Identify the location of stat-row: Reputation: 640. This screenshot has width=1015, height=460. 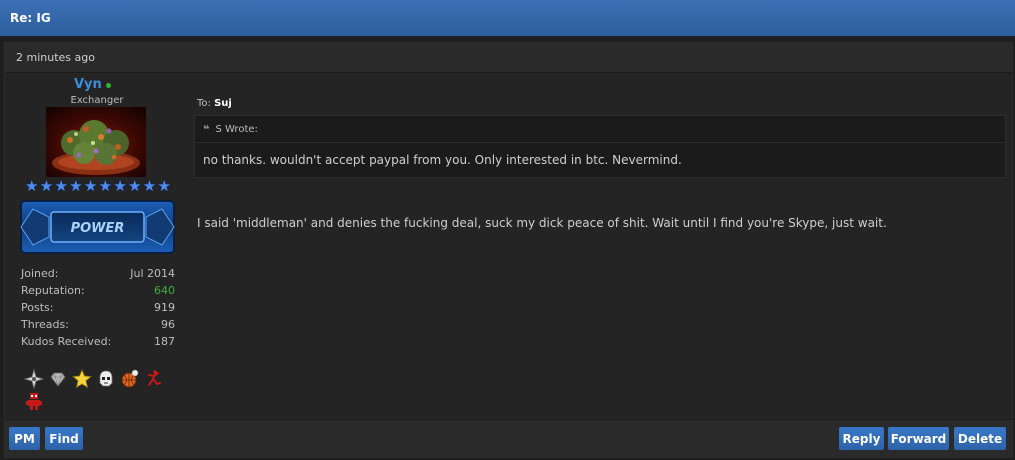
(98, 290).